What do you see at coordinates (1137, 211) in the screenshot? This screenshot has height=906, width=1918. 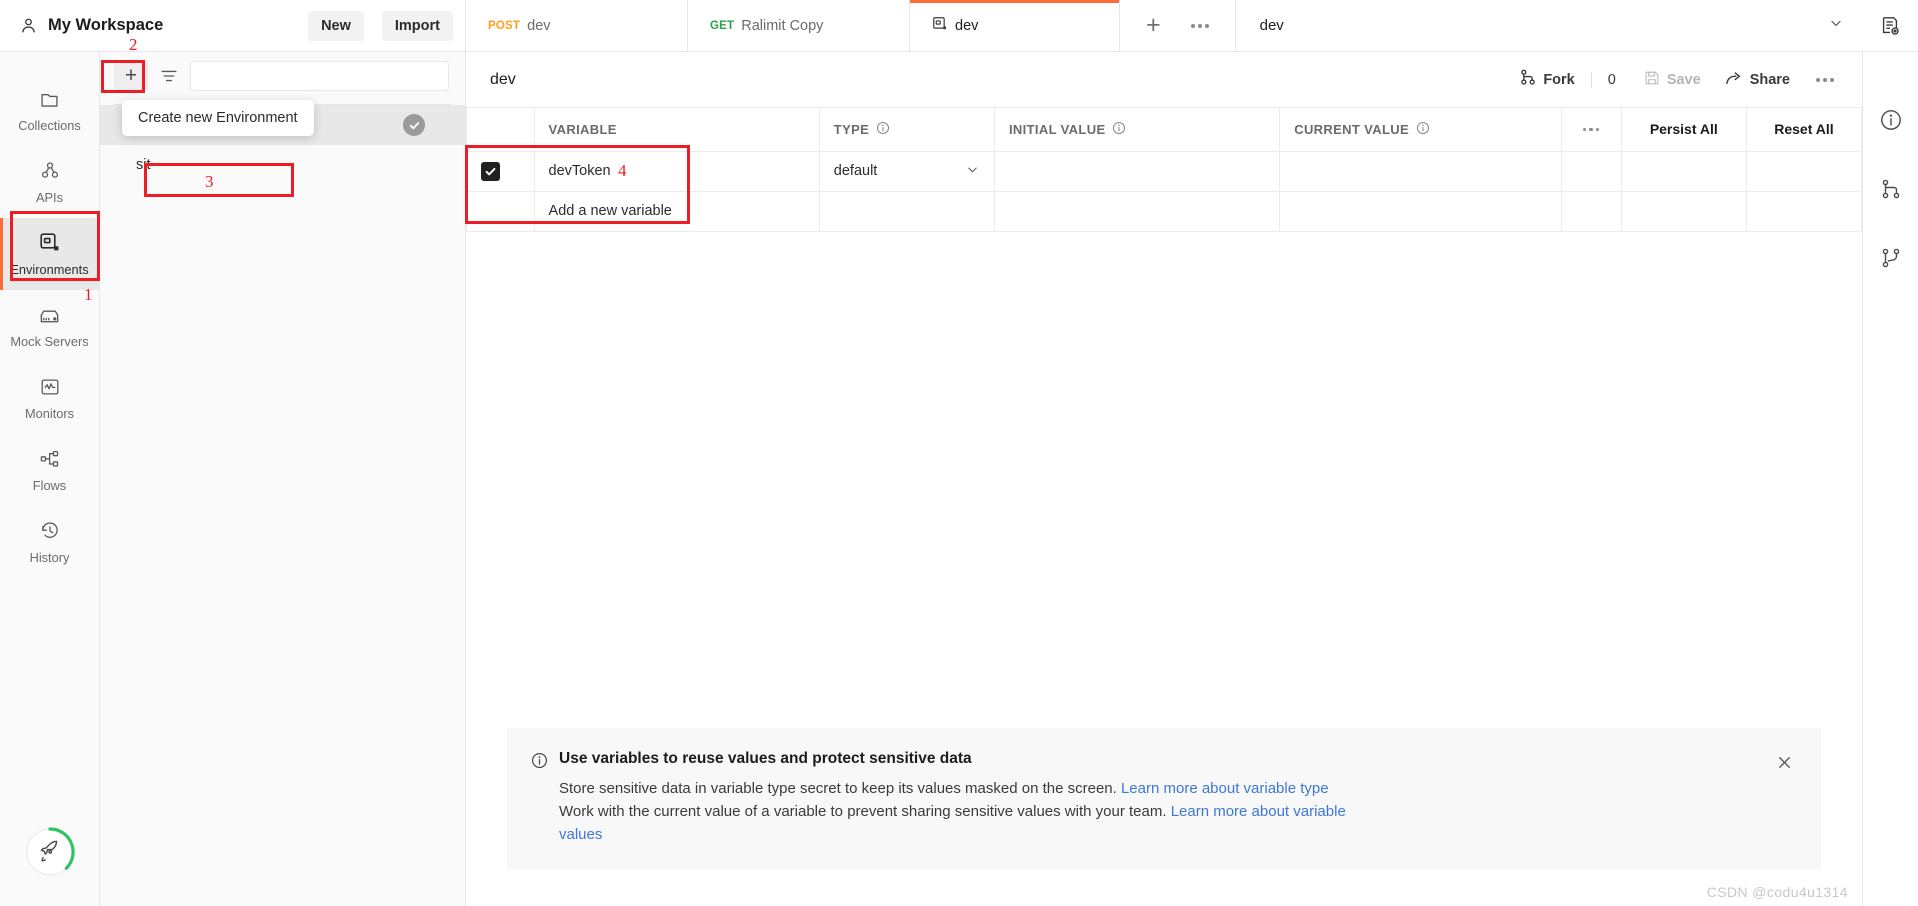 I see `new-row-initial-cell` at bounding box center [1137, 211].